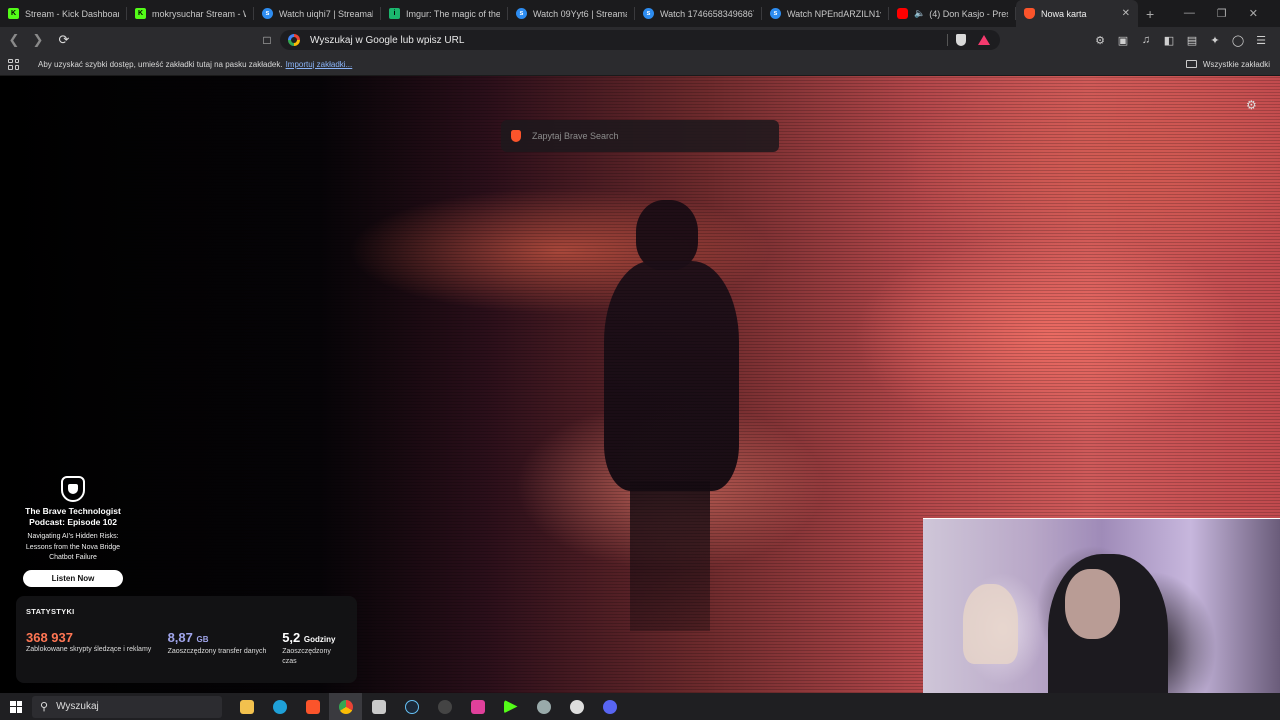 The height and width of the screenshot is (720, 1280). I want to click on windows-taskbar: ⚲ Wyszukaj, so click(640, 706).